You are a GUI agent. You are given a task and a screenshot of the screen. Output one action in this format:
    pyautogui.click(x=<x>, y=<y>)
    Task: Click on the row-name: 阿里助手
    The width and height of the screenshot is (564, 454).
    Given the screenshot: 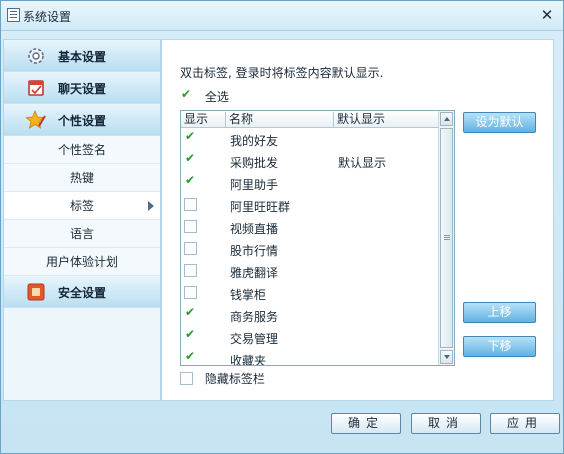 What is the action you would take?
    pyautogui.click(x=254, y=185)
    